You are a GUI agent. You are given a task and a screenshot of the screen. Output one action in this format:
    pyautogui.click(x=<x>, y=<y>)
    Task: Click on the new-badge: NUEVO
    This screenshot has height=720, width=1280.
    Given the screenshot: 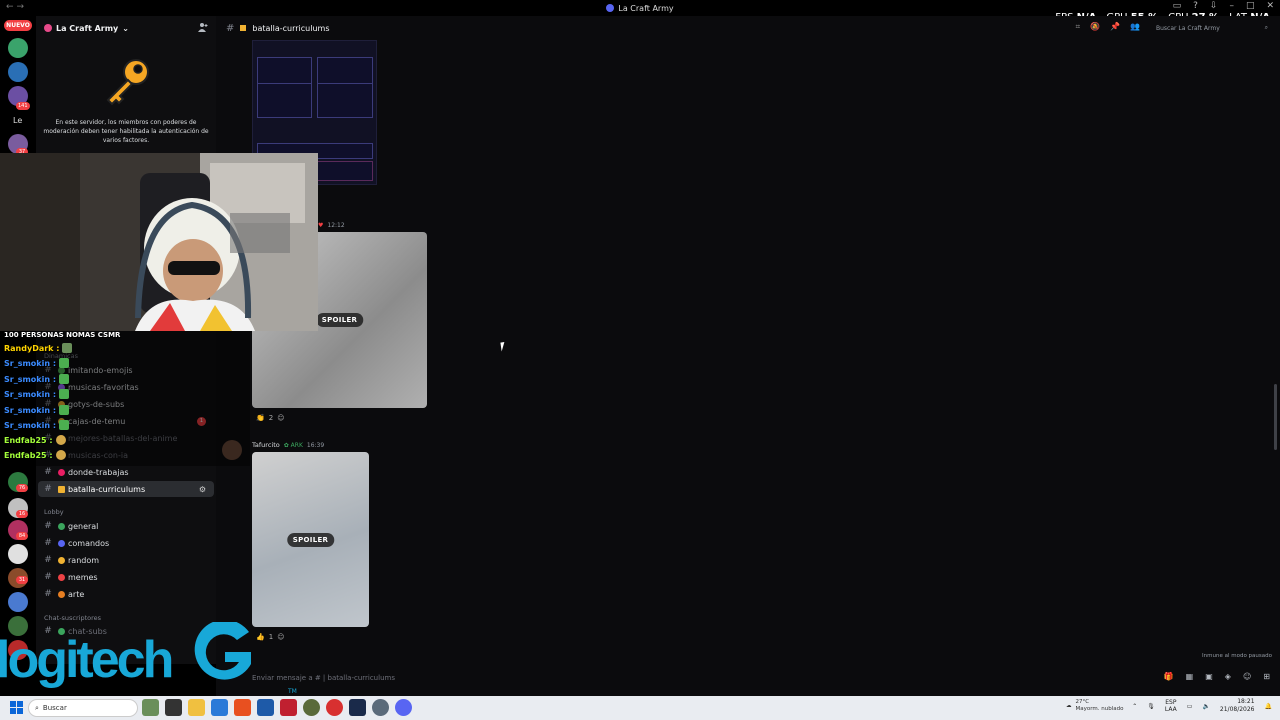 What is the action you would take?
    pyautogui.click(x=18, y=25)
    